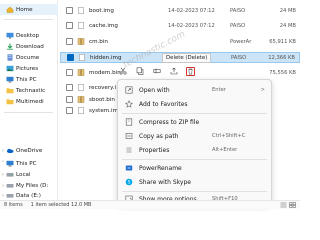 This screenshot has width=320, height=240. I want to click on menu-item-share-skype: S Share with Skype, so click(194, 182).